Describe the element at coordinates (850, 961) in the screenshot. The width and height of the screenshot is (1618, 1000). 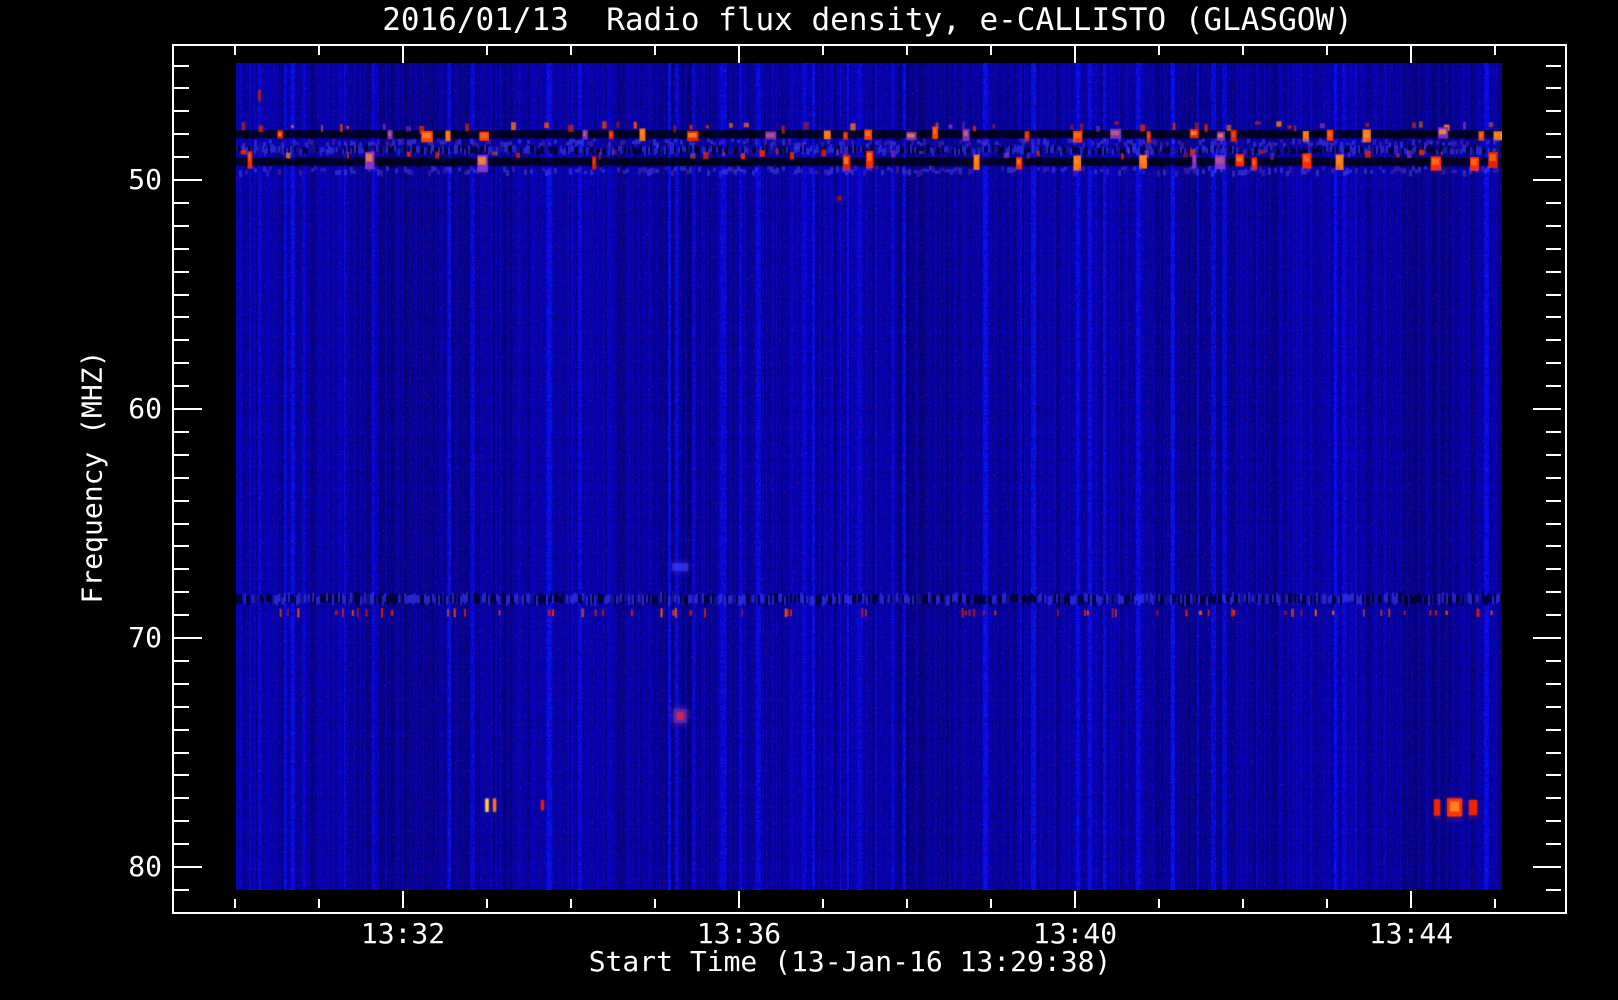
I see `x-axis-label: Start Time (13-Jan-16 13:29:38)` at that location.